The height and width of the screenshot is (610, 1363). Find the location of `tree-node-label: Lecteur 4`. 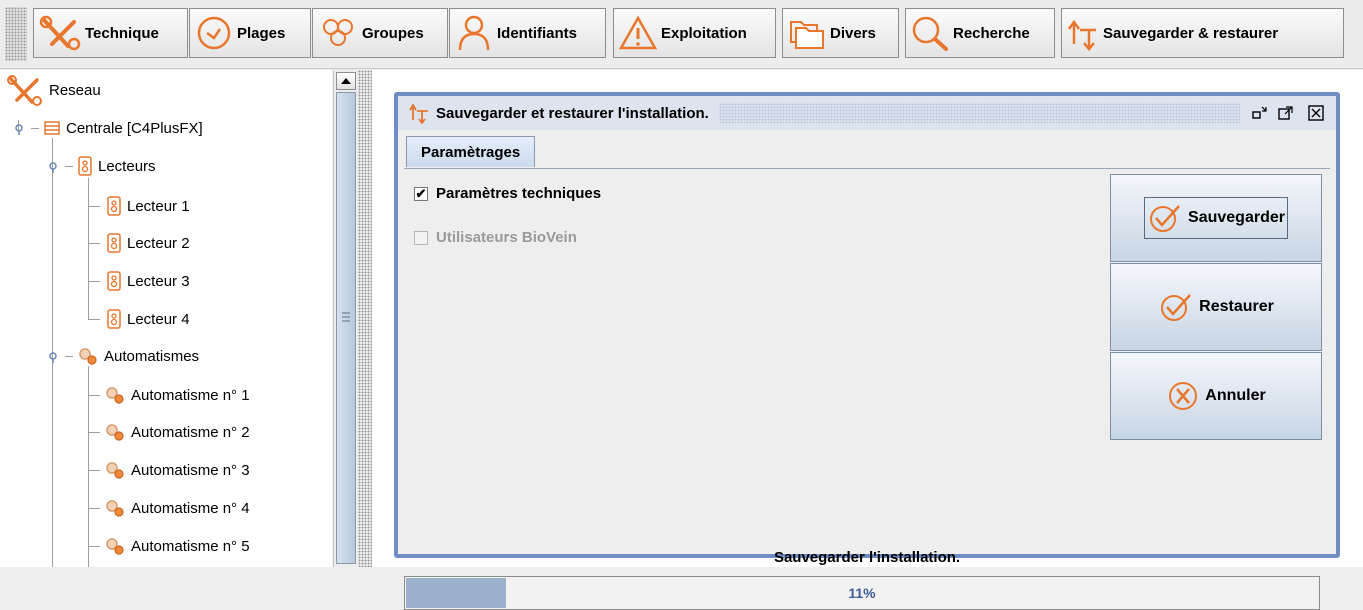

tree-node-label: Lecteur 4 is located at coordinates (158, 319).